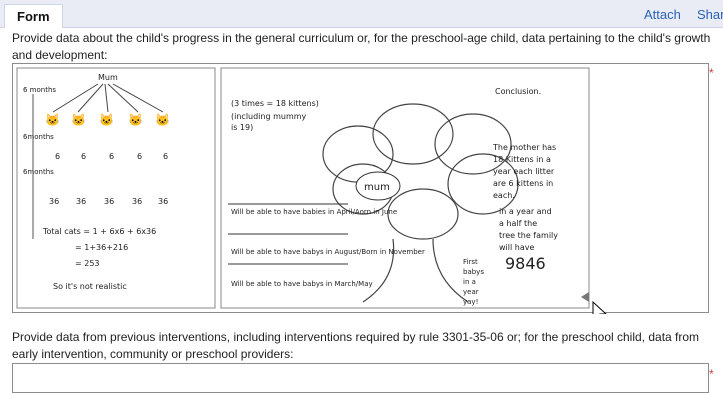 This screenshot has height=393, width=723. What do you see at coordinates (469, 282) in the screenshot?
I see `svg-text: in a` at bounding box center [469, 282].